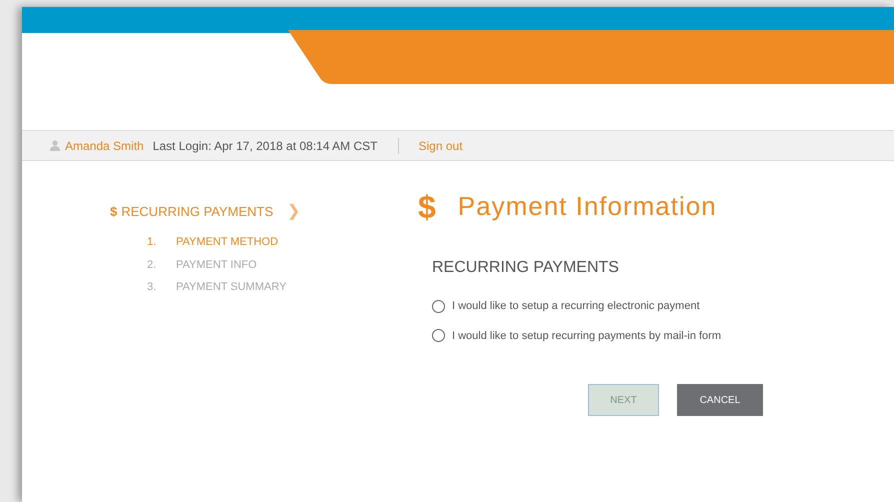 The height and width of the screenshot is (502, 894). I want to click on sidebar-title: RECURRING PAYMENTS, so click(197, 212).